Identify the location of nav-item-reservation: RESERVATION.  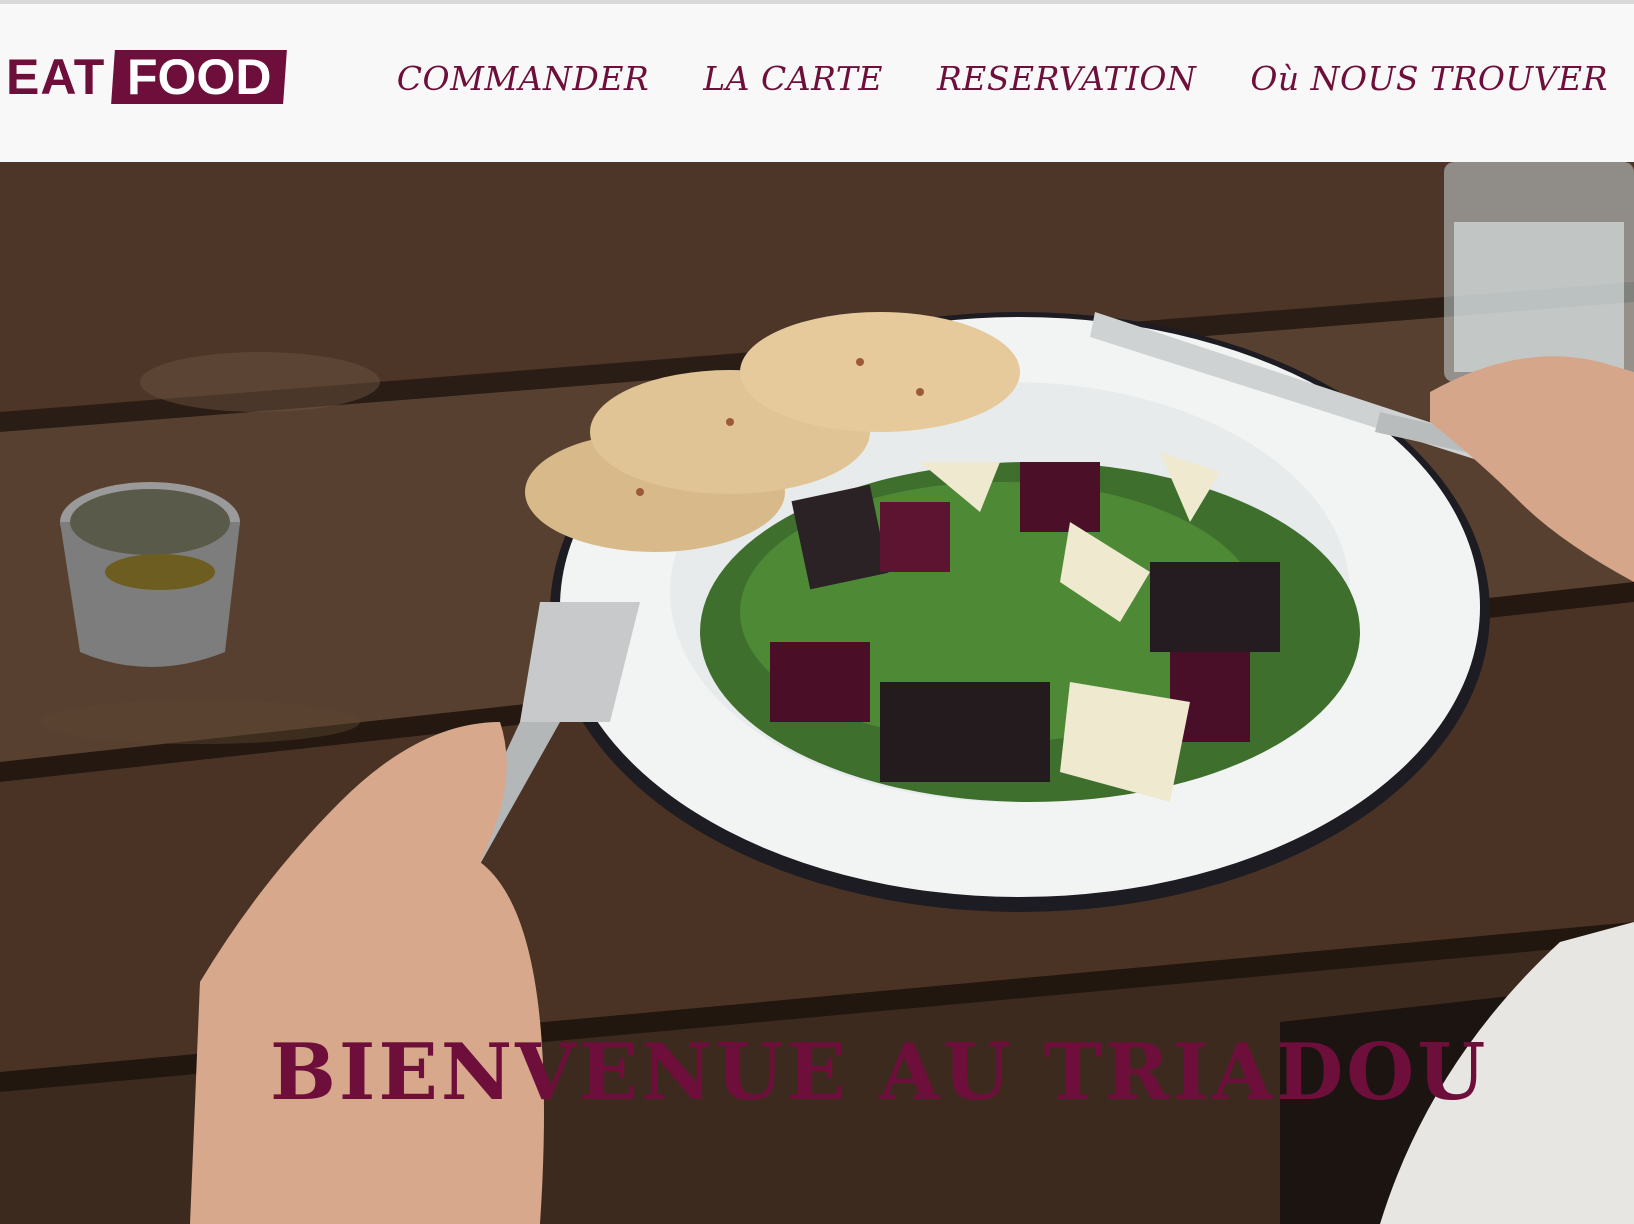
(1066, 78).